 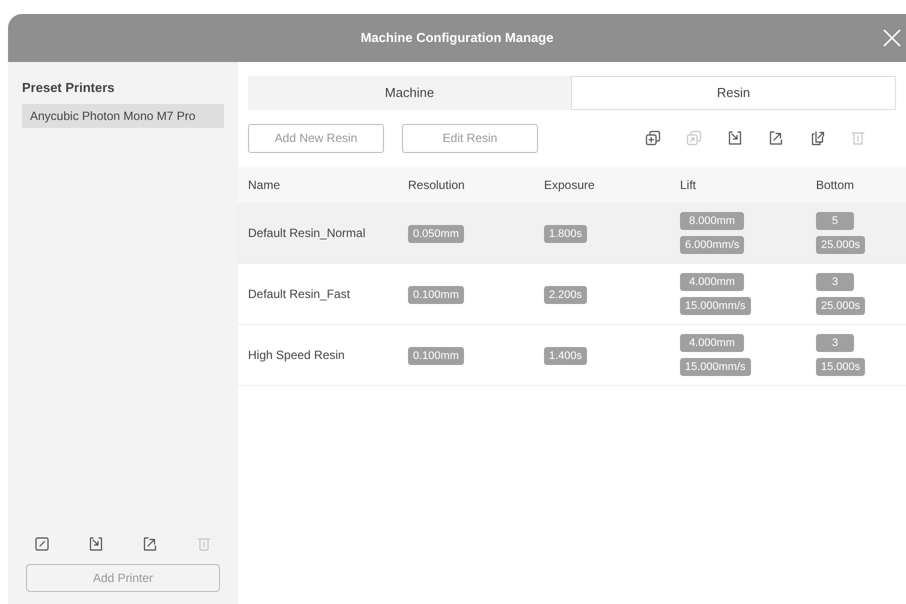 I want to click on value-badge: 5, so click(x=835, y=221).